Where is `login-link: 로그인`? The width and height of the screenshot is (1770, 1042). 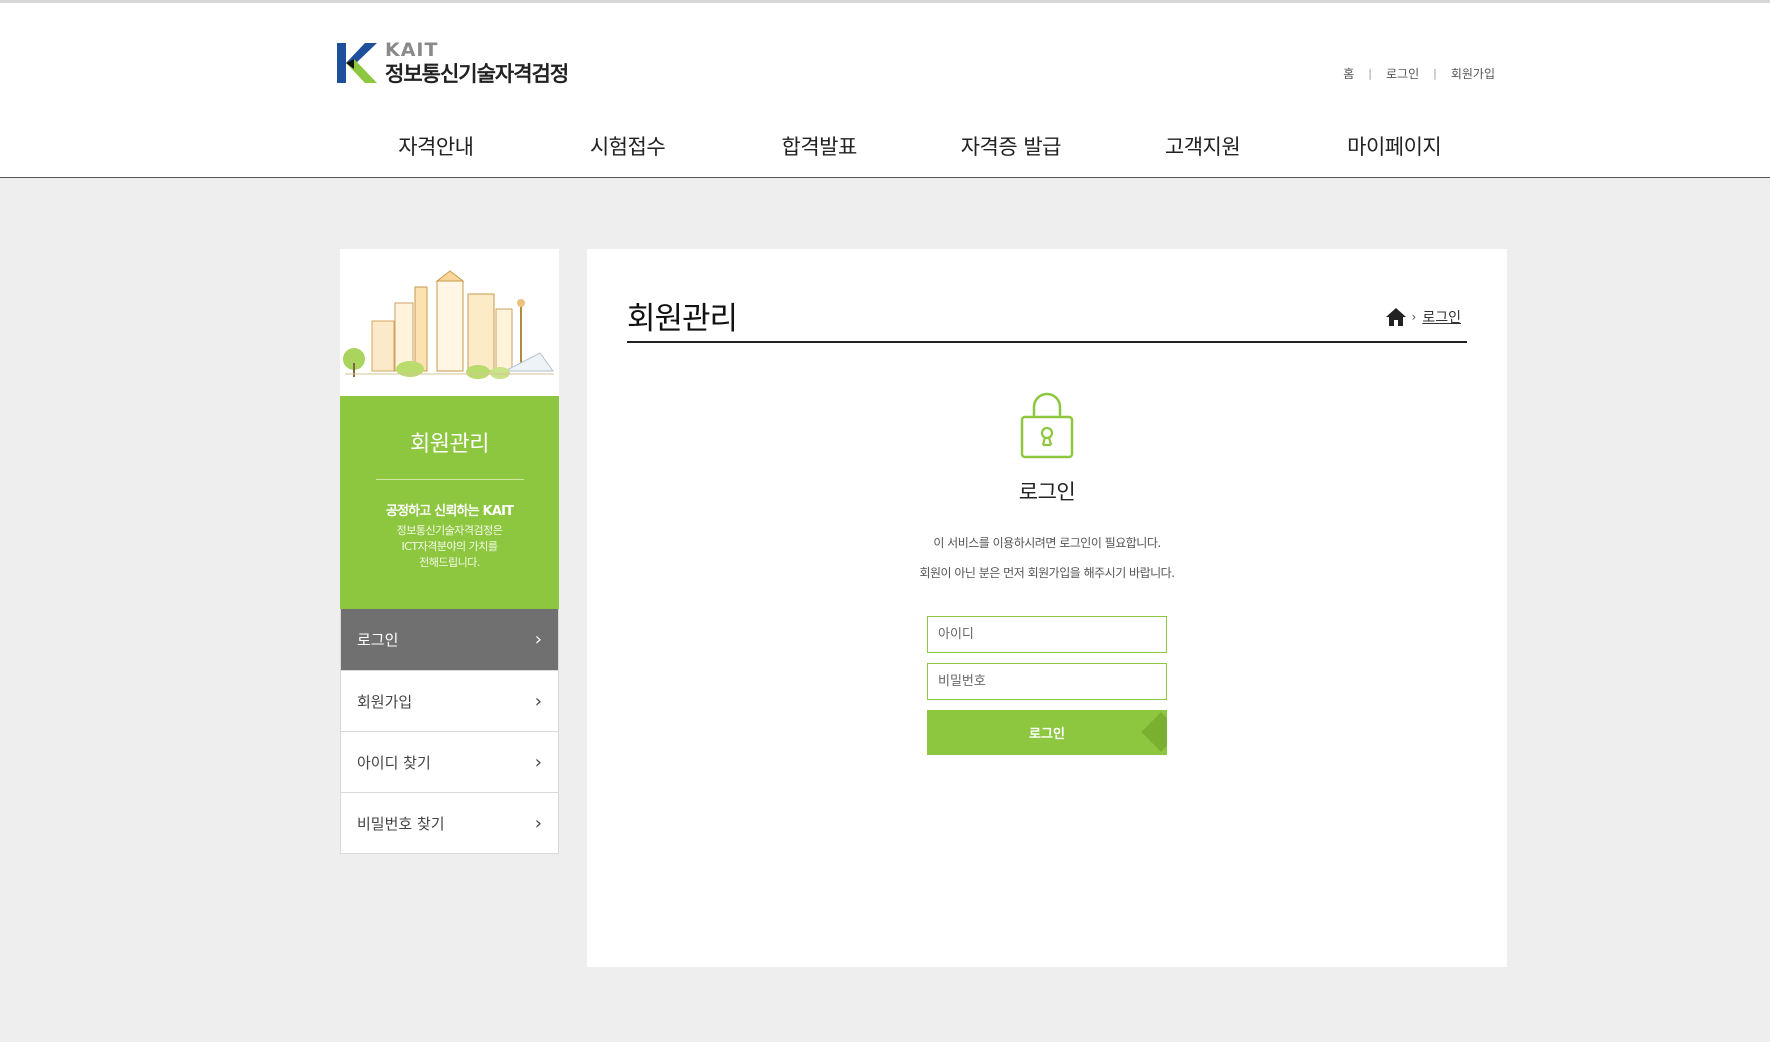
login-link: 로그인 is located at coordinates (1402, 73).